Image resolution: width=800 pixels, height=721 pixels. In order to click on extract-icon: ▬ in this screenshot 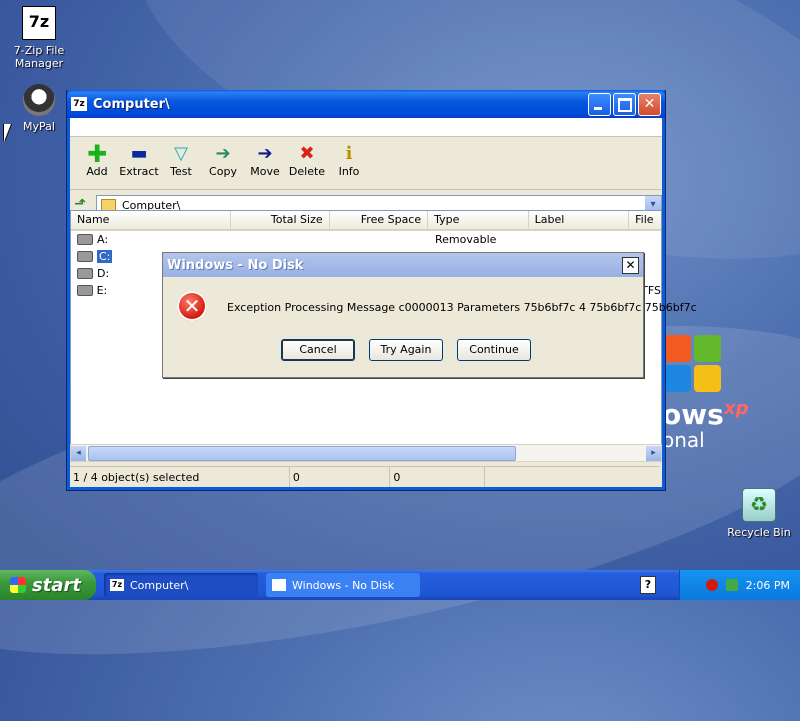, I will do `click(139, 153)`.